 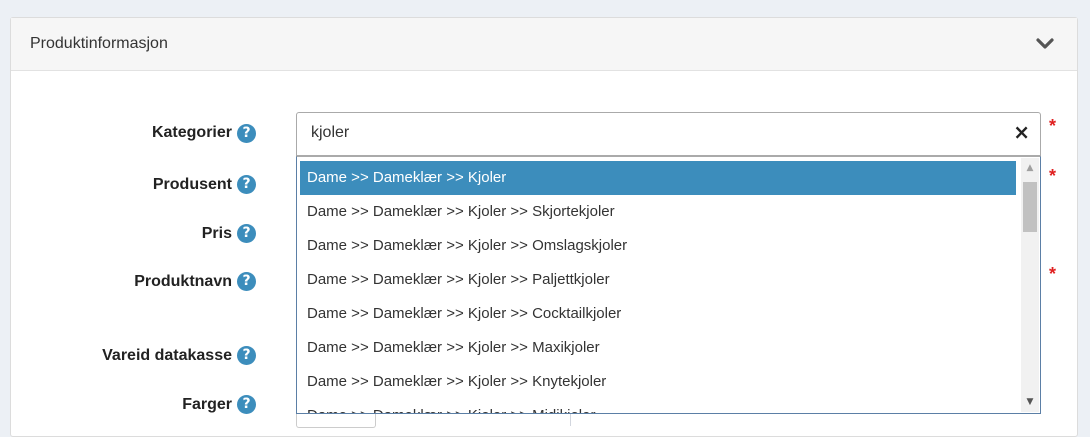 I want to click on panel-header: Produktinformasjon, so click(x=544, y=44).